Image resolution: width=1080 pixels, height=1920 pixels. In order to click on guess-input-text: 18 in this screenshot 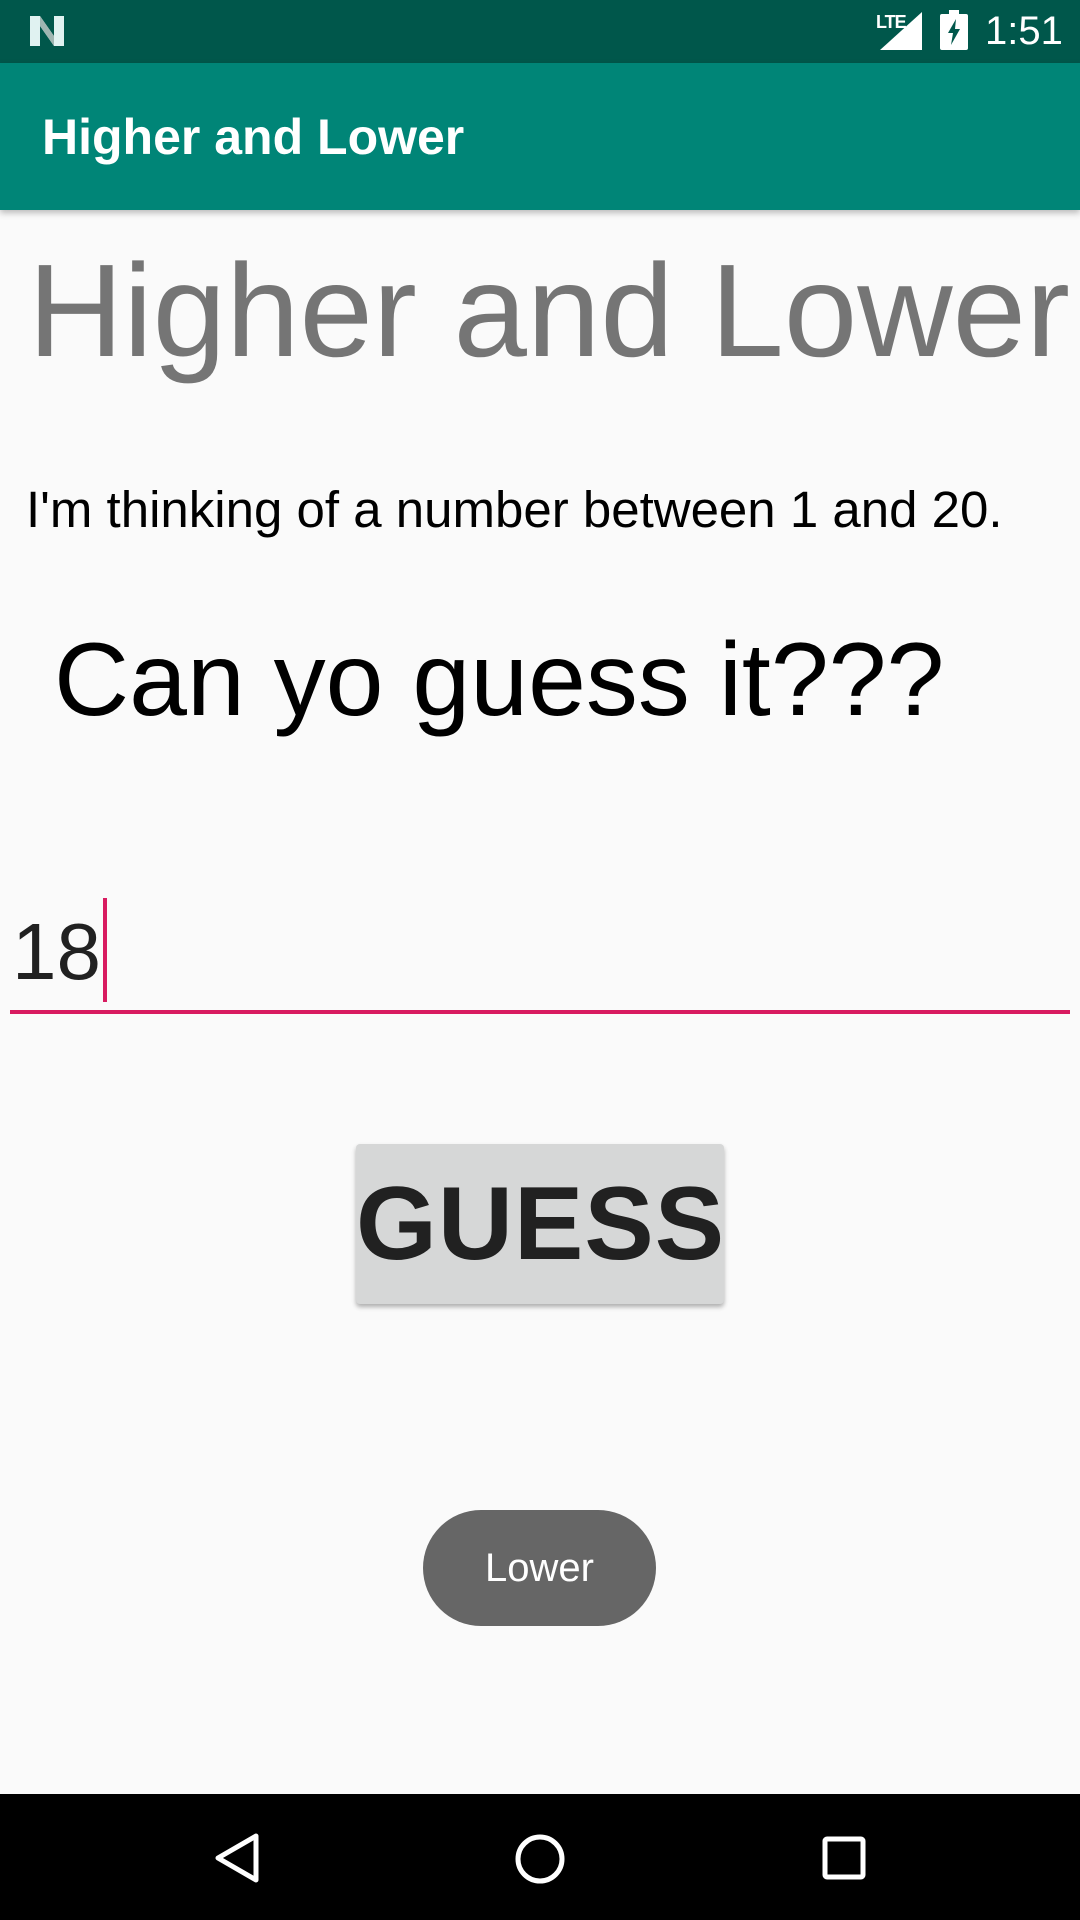, I will do `click(56, 951)`.